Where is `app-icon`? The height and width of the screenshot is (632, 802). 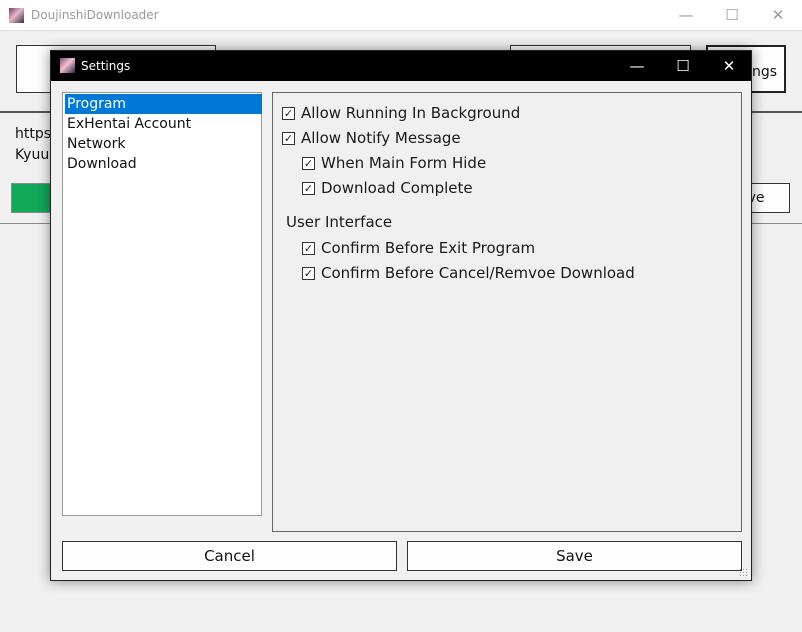
app-icon is located at coordinates (16, 15).